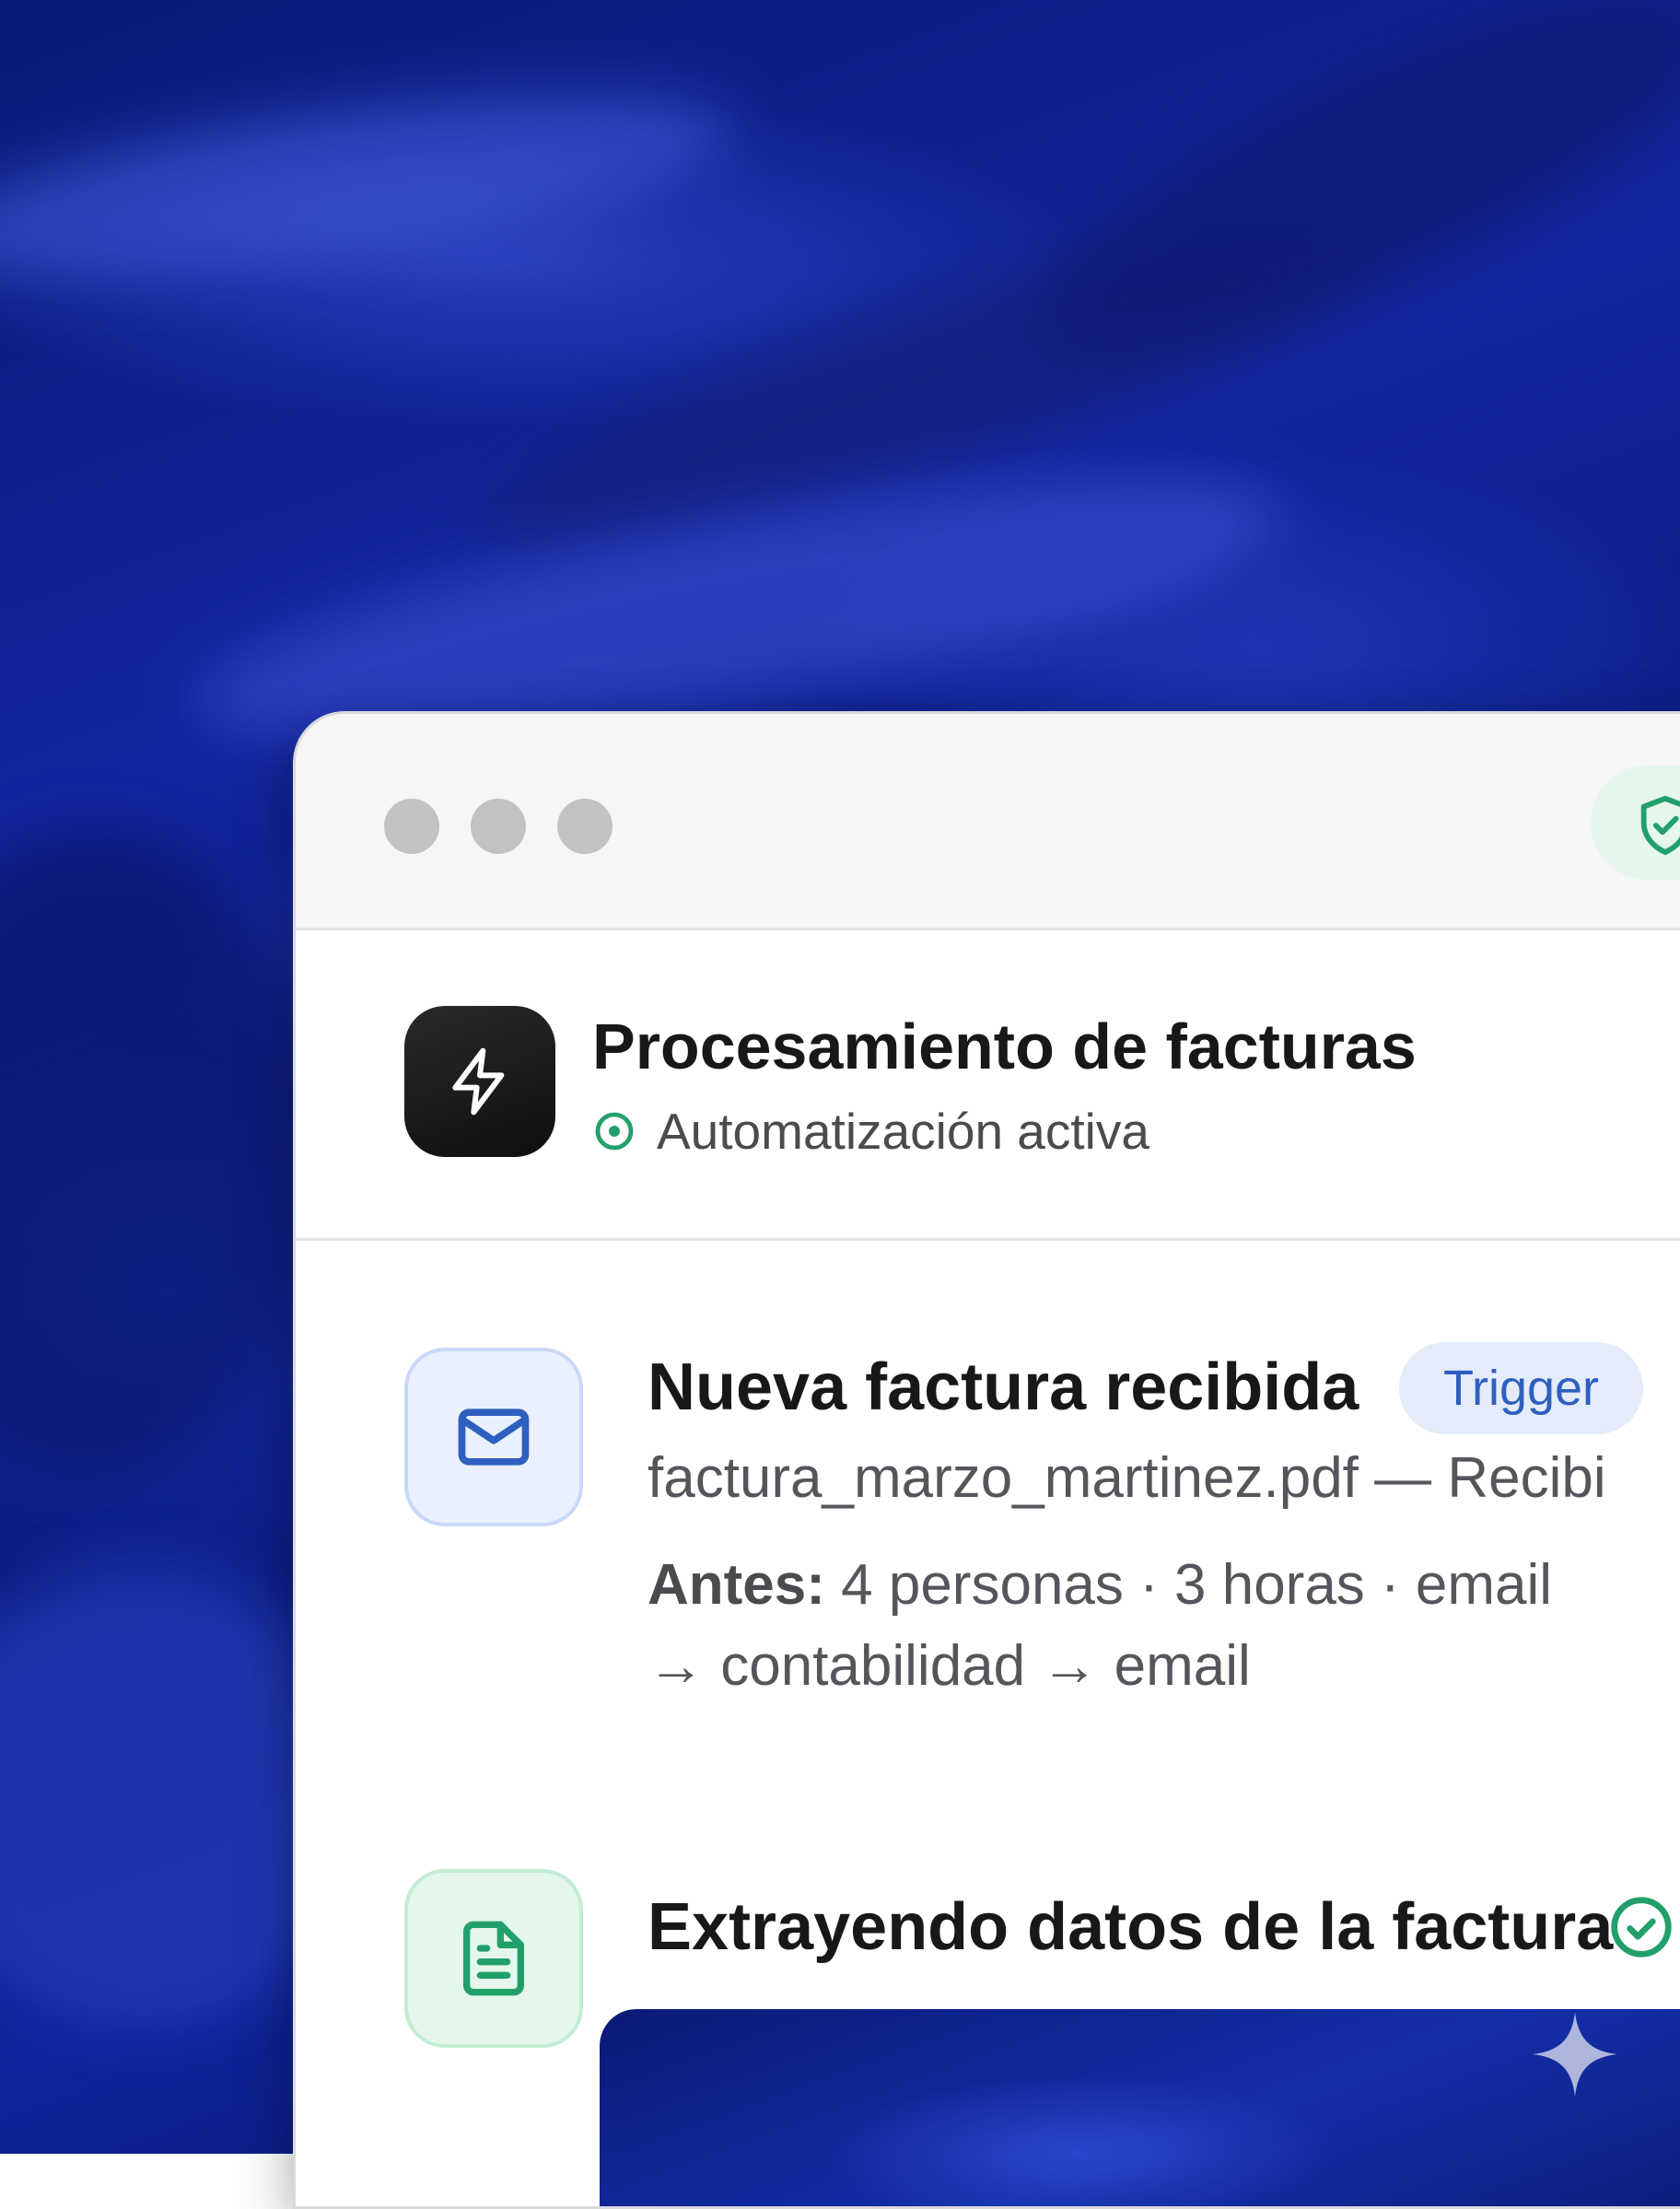 The height and width of the screenshot is (2209, 1680). I want to click on lightning-icon, so click(478, 1081).